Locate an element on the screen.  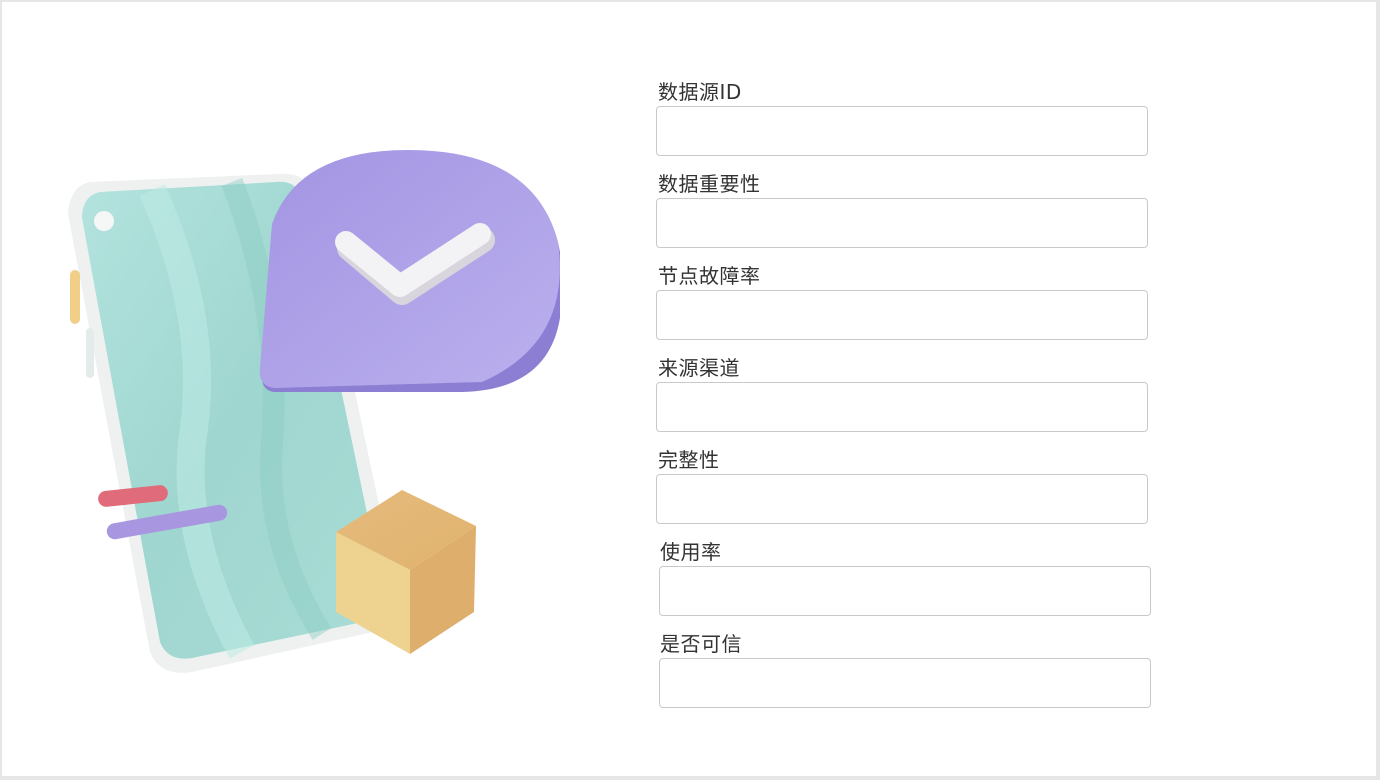
trustworthy-input is located at coordinates (905, 683).